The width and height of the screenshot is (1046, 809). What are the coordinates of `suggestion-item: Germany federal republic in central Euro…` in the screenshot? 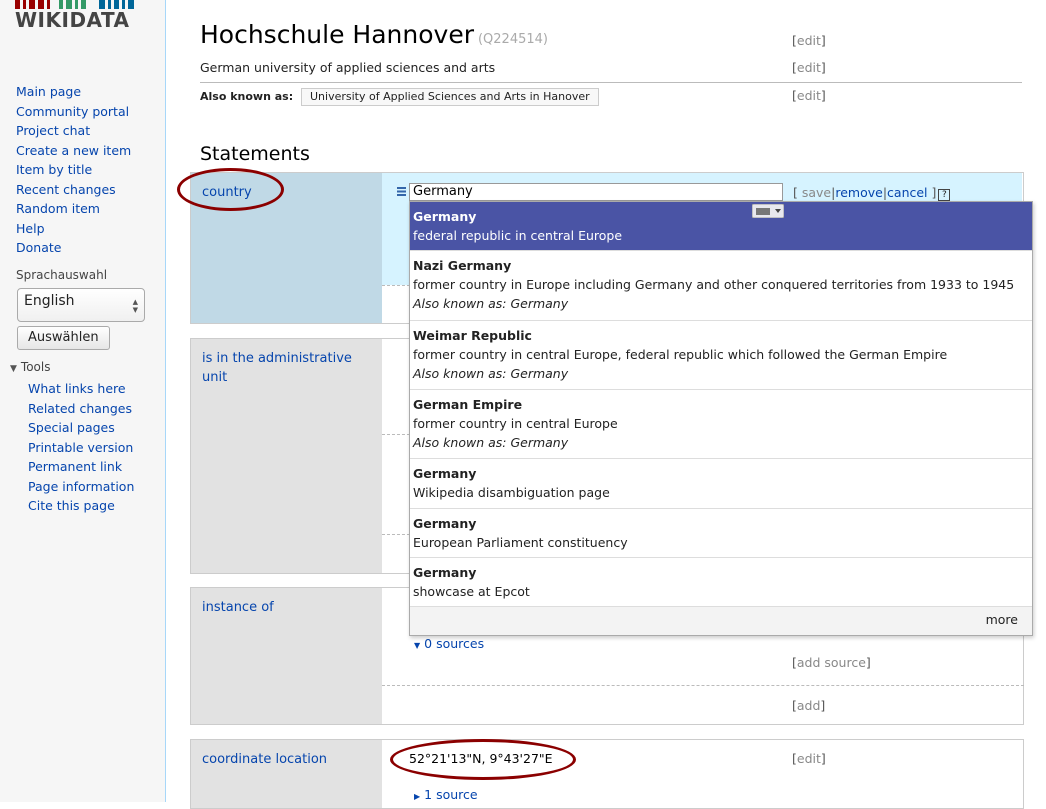 It's located at (721, 226).